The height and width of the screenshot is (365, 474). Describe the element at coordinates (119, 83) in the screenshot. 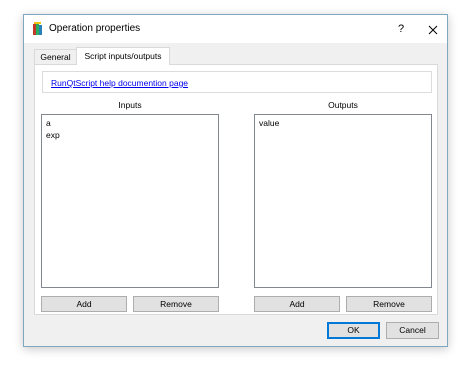

I see `help-documentation-link: RunQtScript help documention page` at that location.